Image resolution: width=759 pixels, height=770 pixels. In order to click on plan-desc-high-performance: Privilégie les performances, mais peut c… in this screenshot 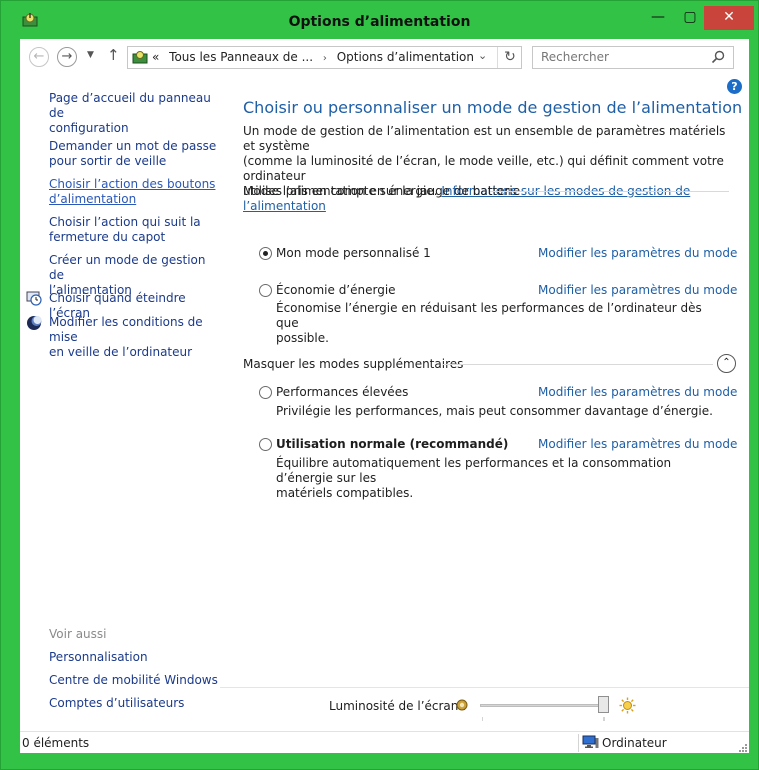, I will do `click(494, 411)`.